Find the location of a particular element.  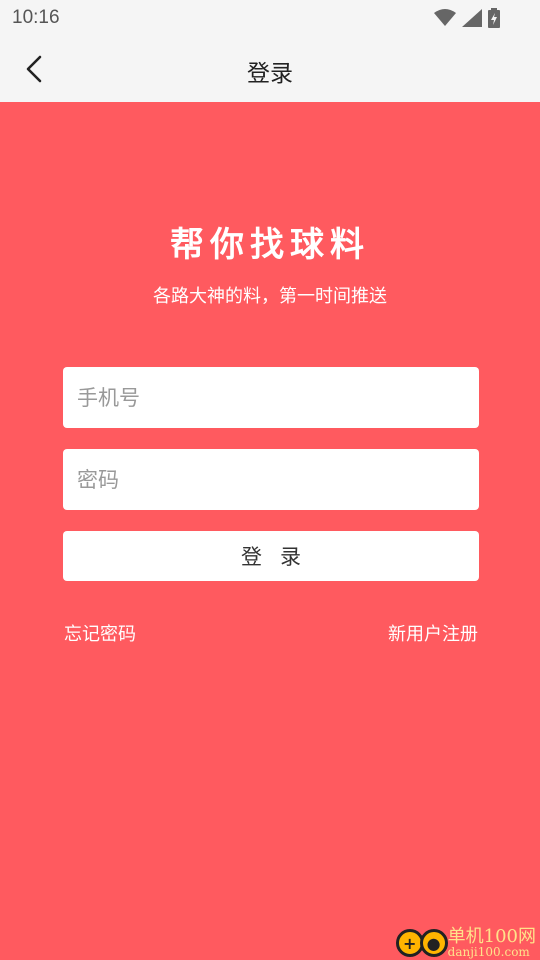

headline: 帮你找球料 is located at coordinates (270, 245).